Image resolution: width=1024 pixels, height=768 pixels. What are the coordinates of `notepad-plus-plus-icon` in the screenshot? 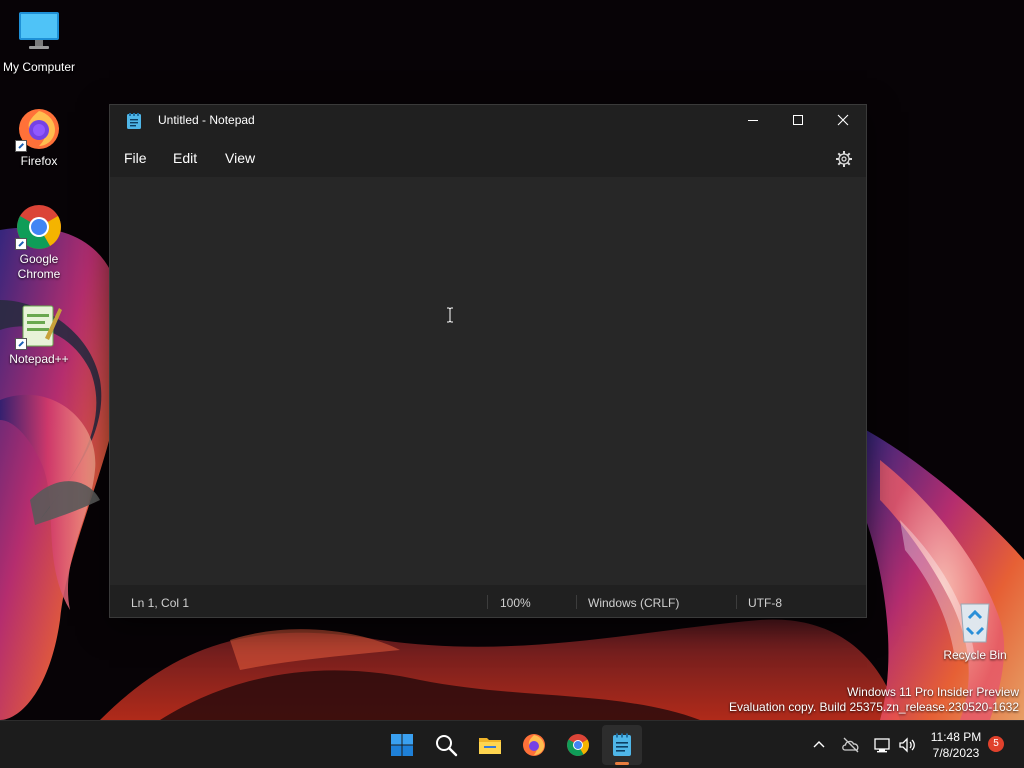 It's located at (39, 326).